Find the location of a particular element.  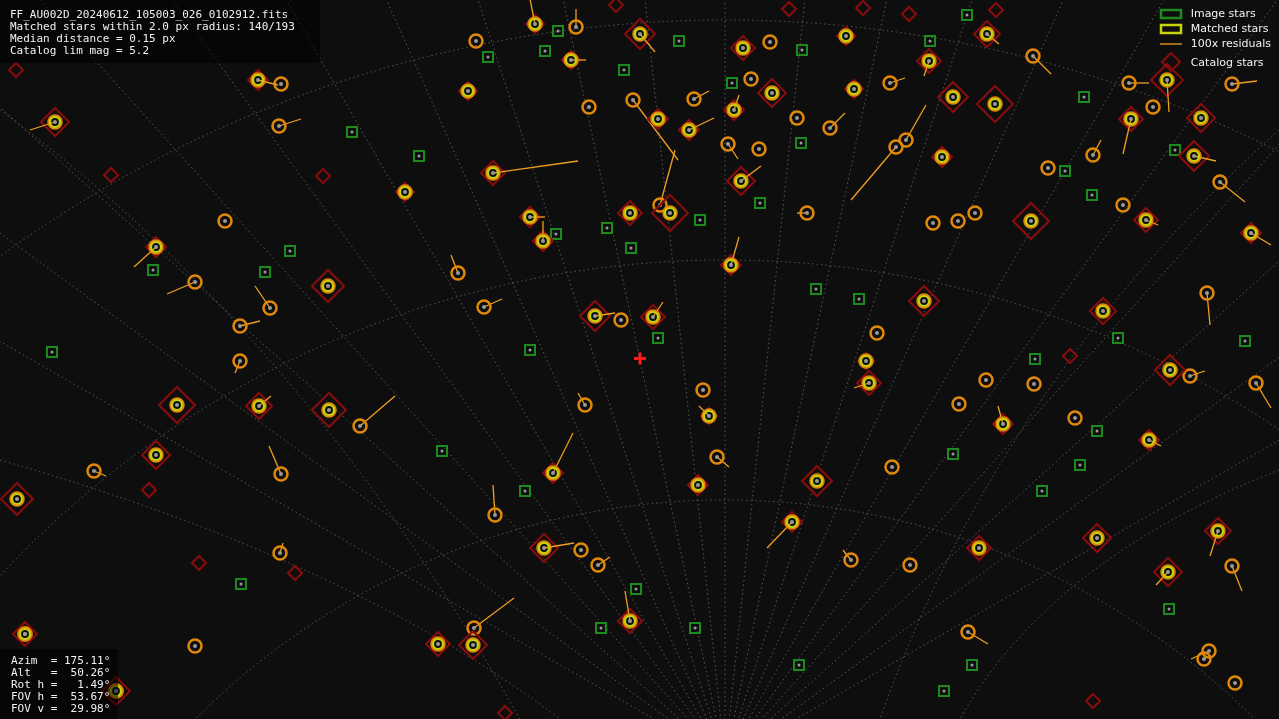

pointing-info-text: Azim = 175.11° is located at coordinates (61, 661).